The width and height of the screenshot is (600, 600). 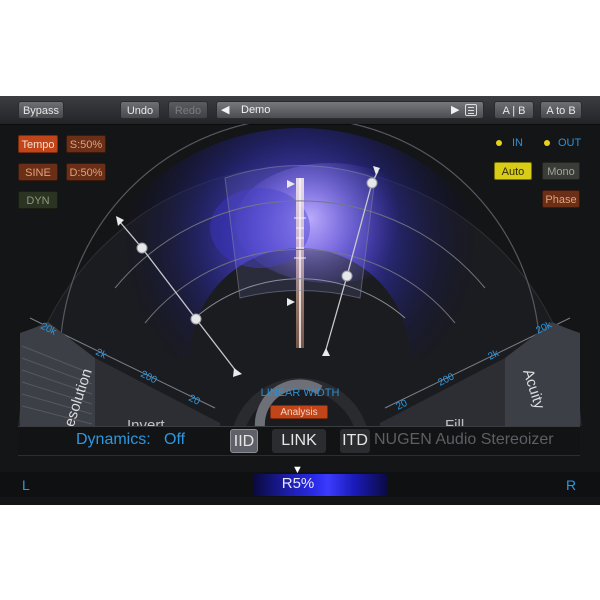 I want to click on mono-button: Mono, so click(x=561, y=171).